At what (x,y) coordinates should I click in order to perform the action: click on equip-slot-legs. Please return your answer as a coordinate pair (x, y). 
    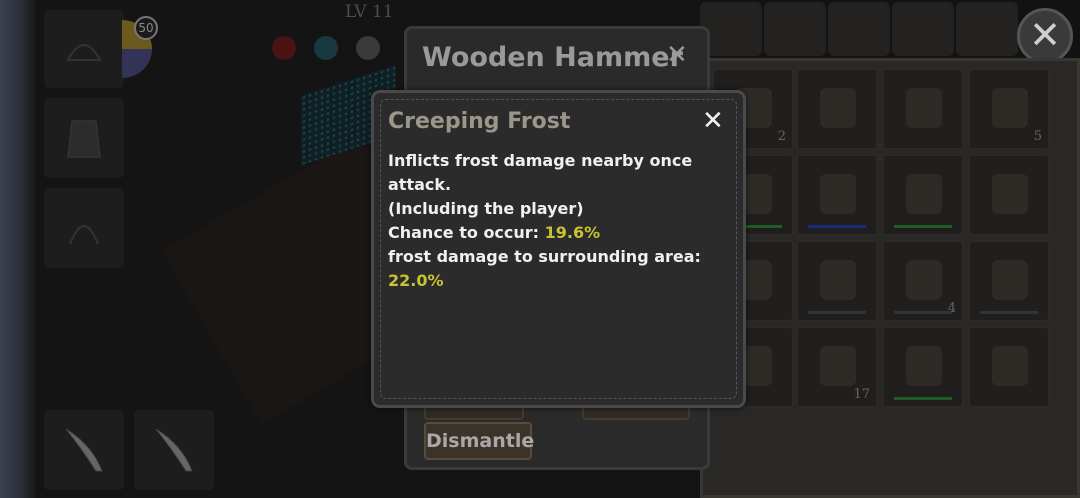
    Looking at the image, I should click on (84, 228).